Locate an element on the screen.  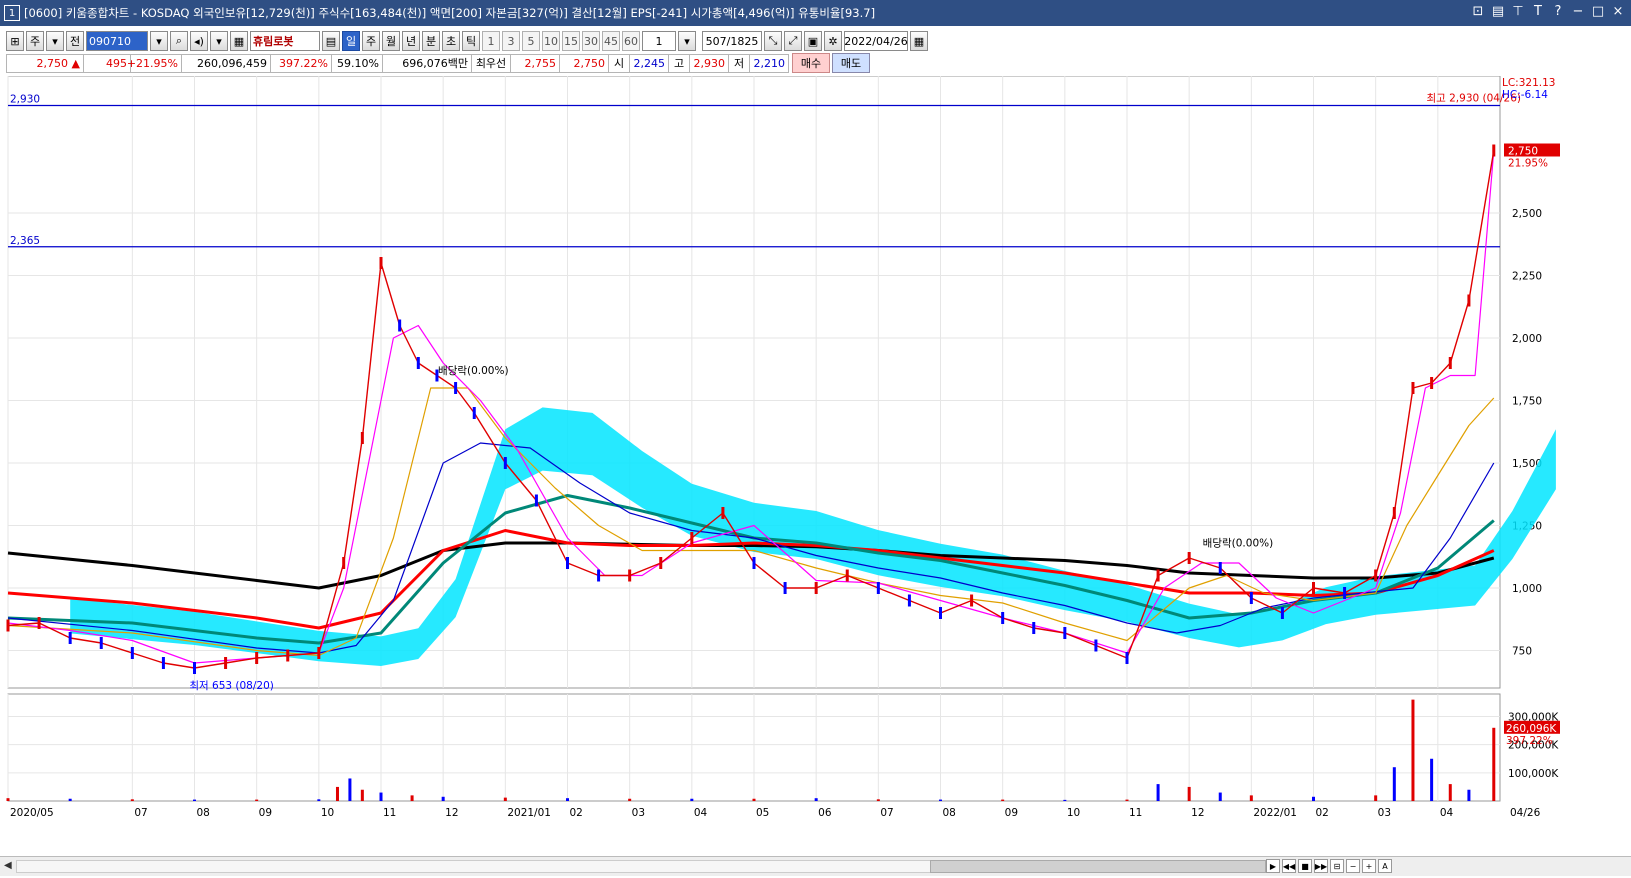
interval-num-45: 45 is located at coordinates (611, 41).